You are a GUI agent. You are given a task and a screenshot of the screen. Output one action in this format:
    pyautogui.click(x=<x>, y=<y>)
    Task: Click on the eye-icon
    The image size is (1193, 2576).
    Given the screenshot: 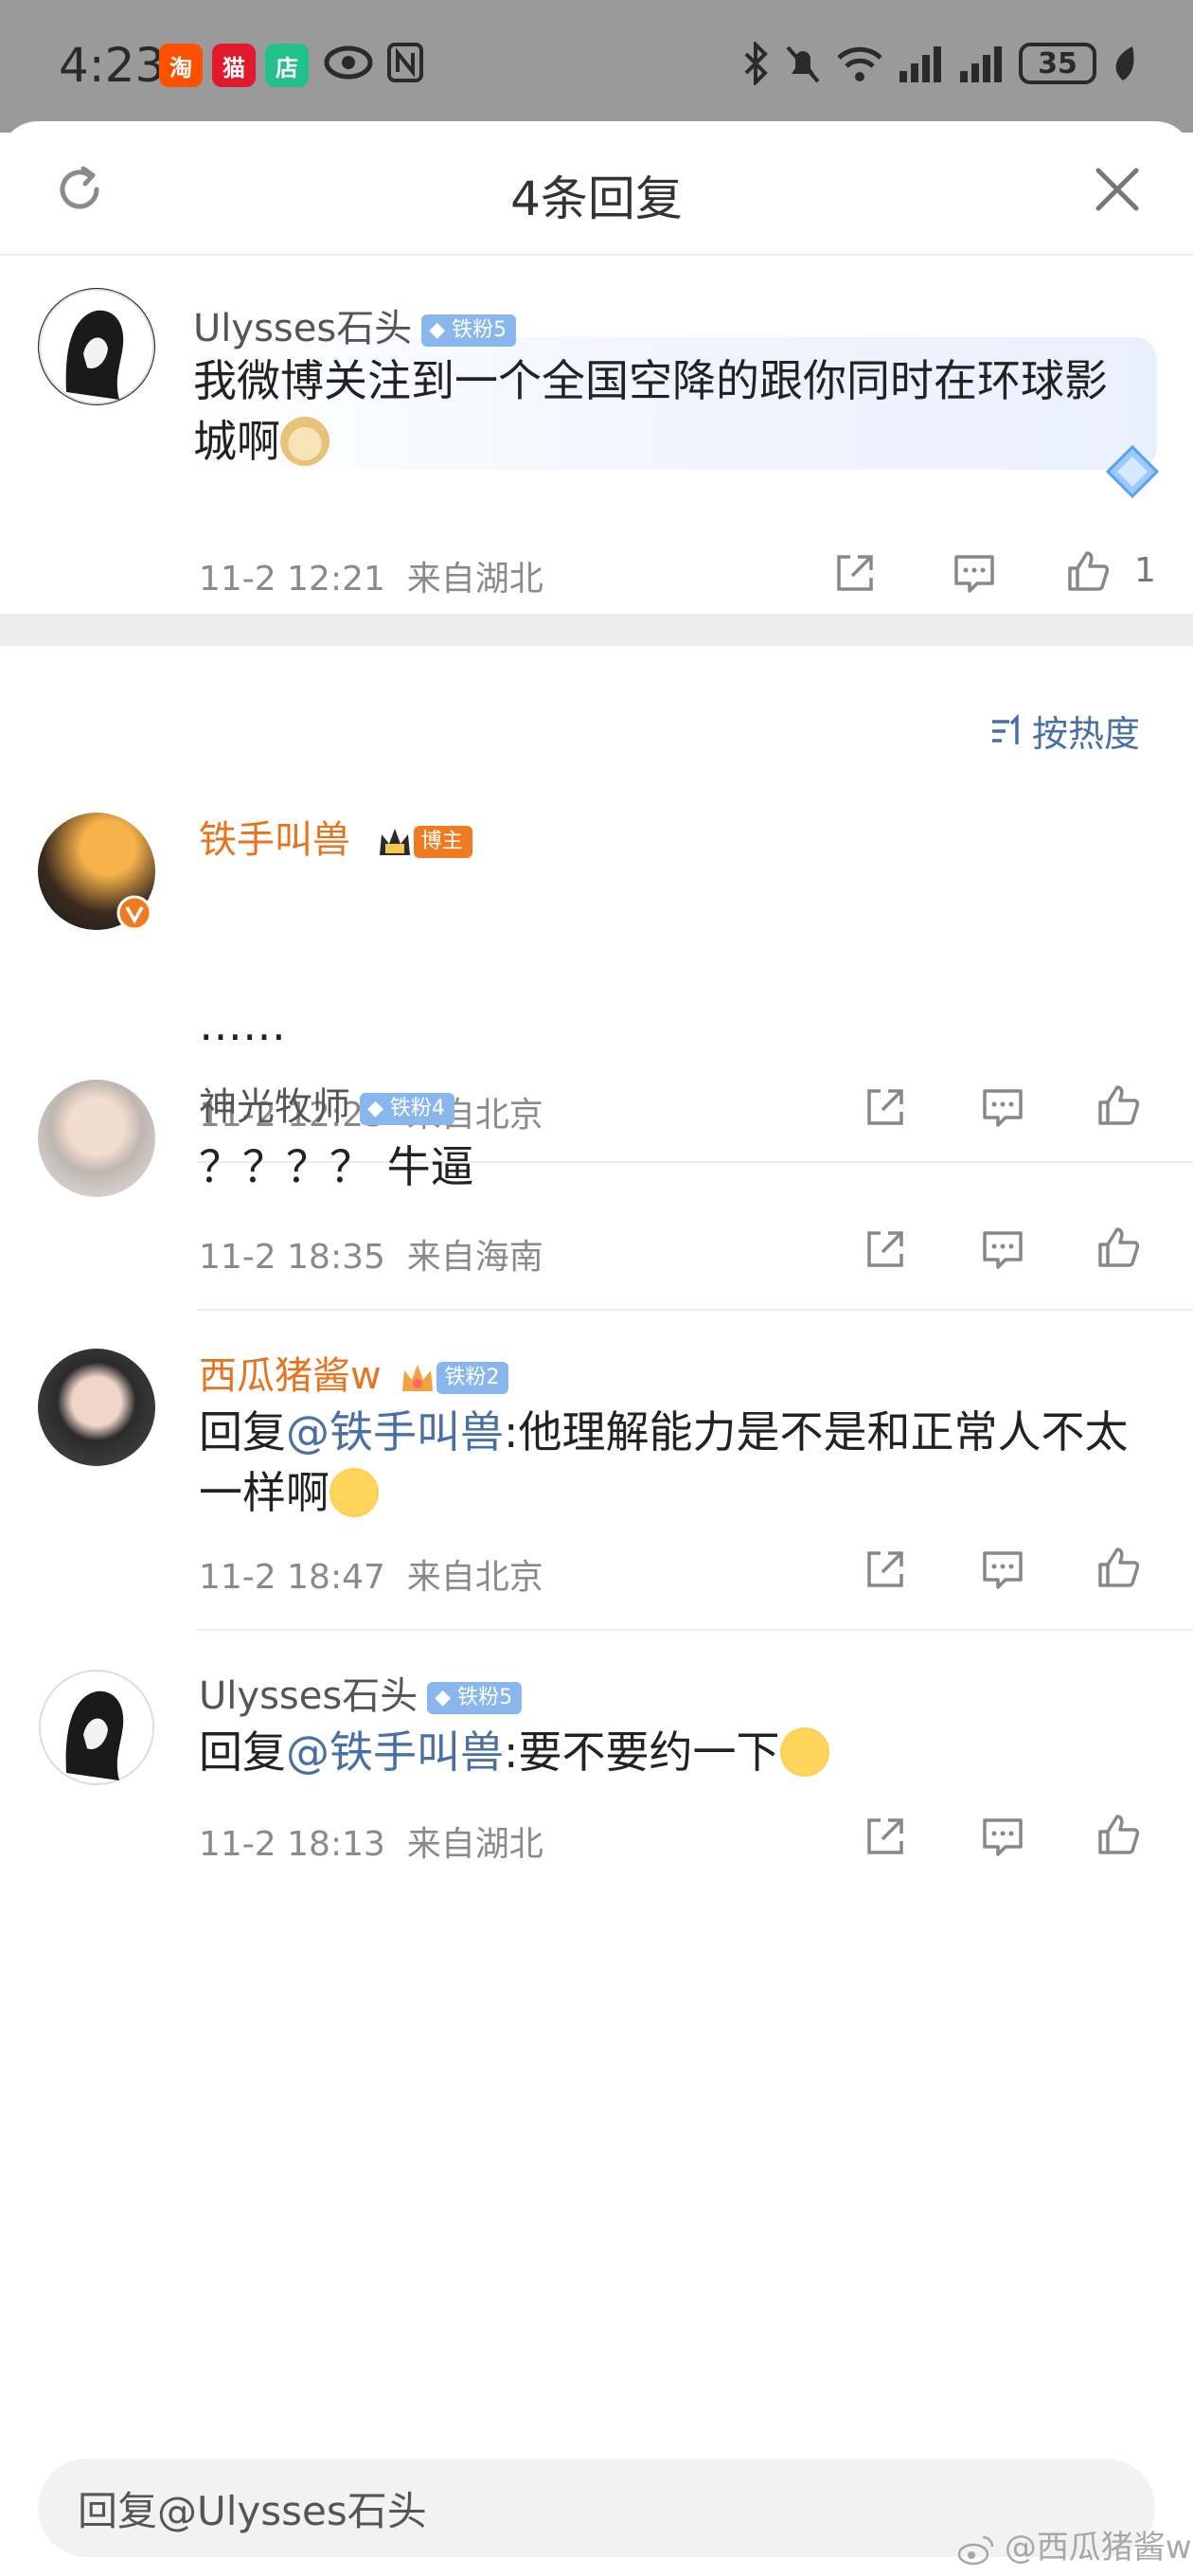 What is the action you would take?
    pyautogui.click(x=348, y=62)
    